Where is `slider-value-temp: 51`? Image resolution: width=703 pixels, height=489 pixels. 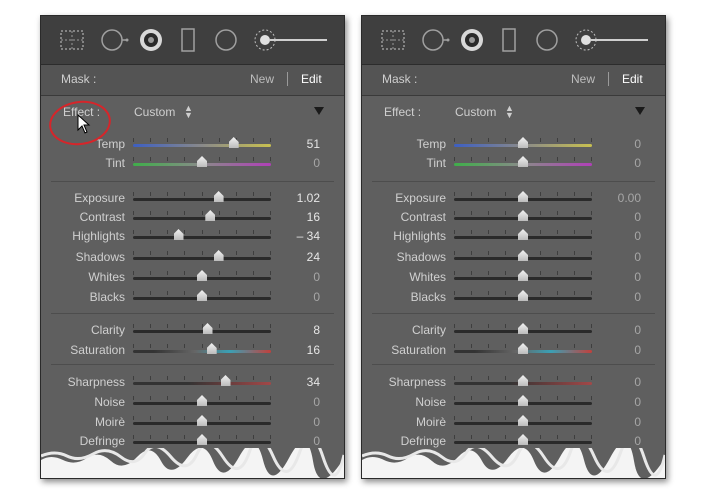
slider-value-temp: 51 is located at coordinates (313, 144).